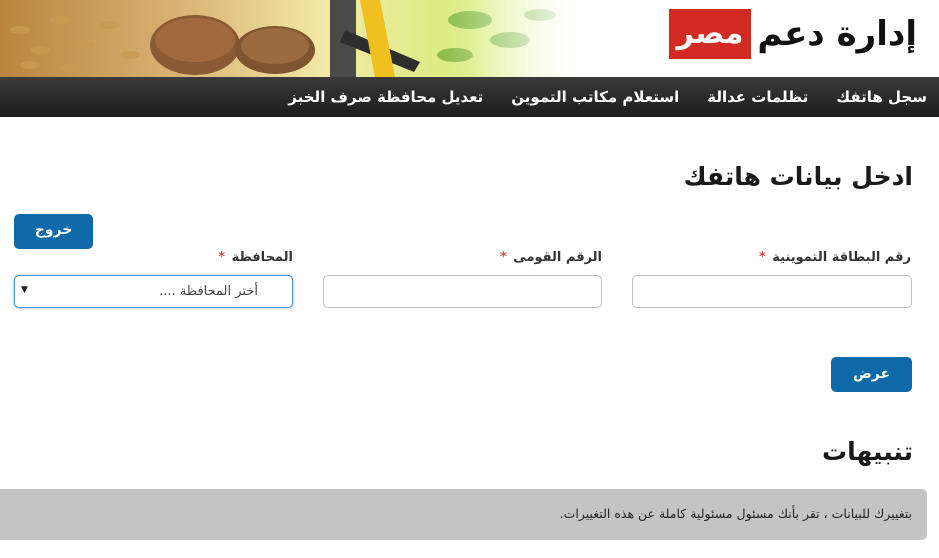 This screenshot has width=939, height=558. What do you see at coordinates (837, 34) in the screenshot?
I see `logo-text: إدارة دعم` at bounding box center [837, 34].